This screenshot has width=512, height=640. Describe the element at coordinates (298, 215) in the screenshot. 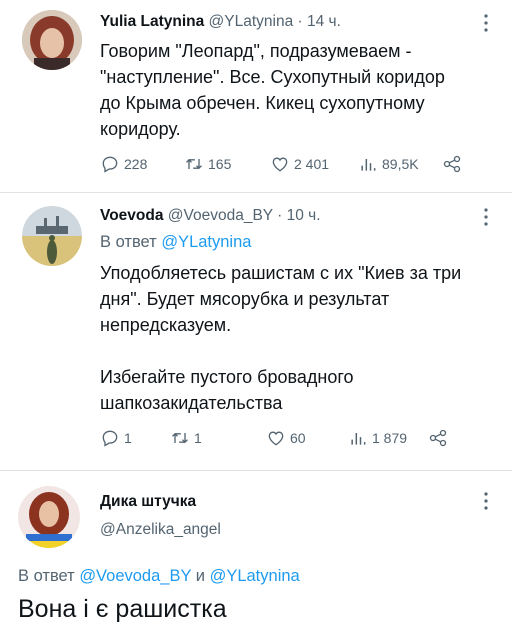

I see `timestamp: · 10 ч.` at that location.